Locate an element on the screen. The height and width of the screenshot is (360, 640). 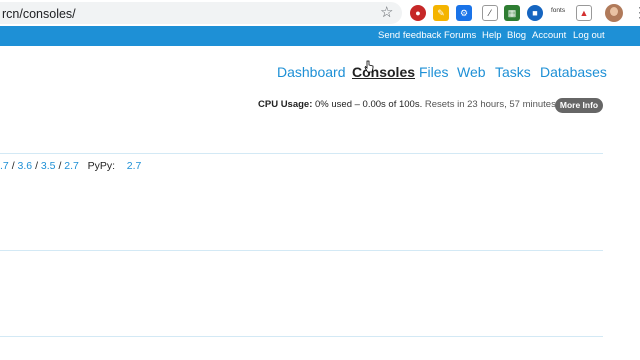
nav-files: Files is located at coordinates (434, 72).